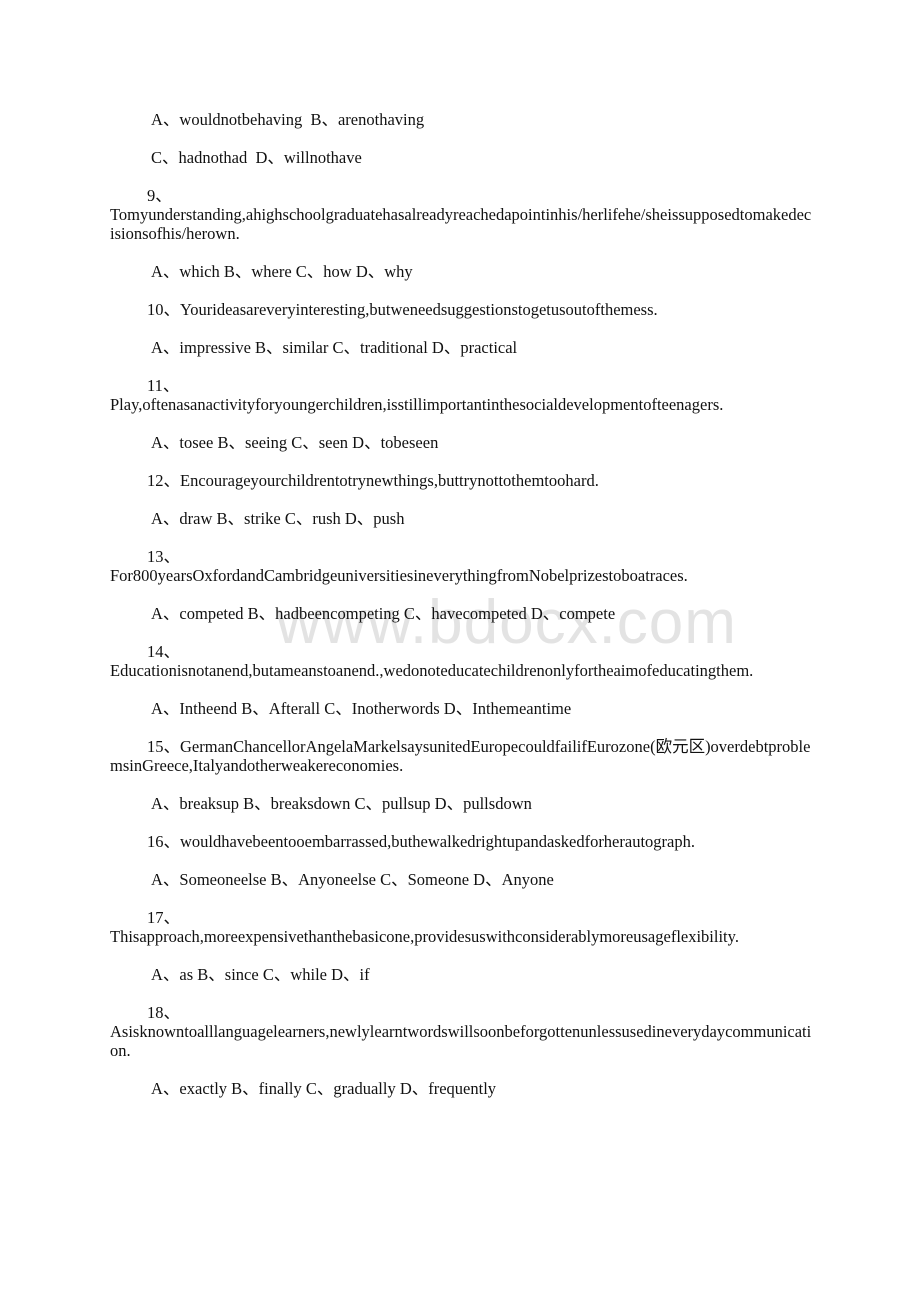 This screenshot has height=1302, width=920. Describe the element at coordinates (282, 271) in the screenshot. I see `answer-options: A、which B、where C、how D、why` at that location.